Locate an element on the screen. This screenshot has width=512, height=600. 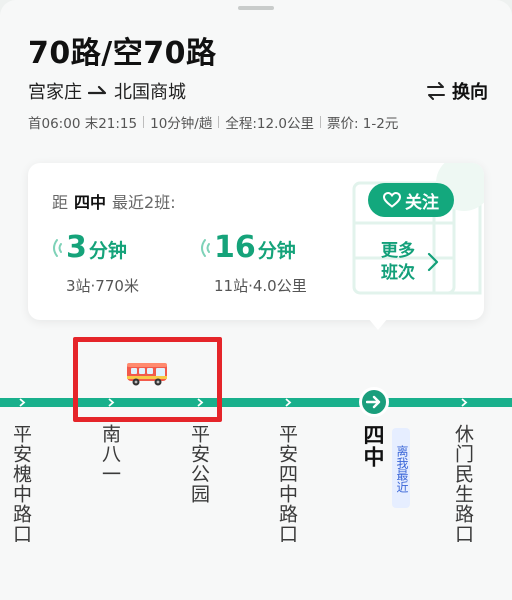
station-item: 平安四中路口 is located at coordinates (288, 484).